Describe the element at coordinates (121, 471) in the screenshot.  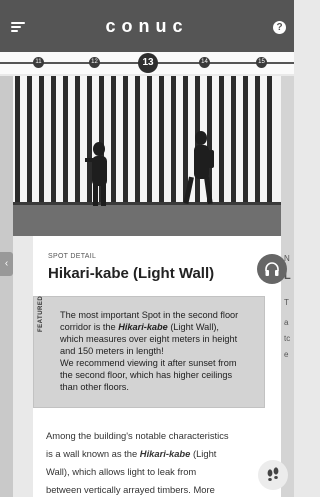
I see `description-line: Wall), which allows light to leak from` at that location.